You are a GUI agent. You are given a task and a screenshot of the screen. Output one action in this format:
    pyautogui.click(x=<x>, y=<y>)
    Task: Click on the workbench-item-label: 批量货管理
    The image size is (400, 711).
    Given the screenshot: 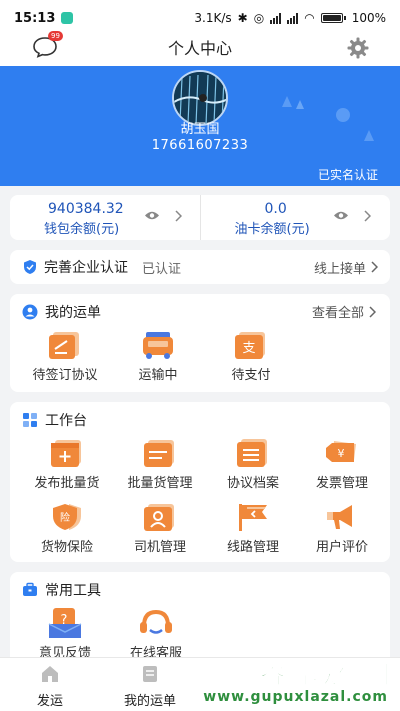 What is the action you would take?
    pyautogui.click(x=160, y=483)
    